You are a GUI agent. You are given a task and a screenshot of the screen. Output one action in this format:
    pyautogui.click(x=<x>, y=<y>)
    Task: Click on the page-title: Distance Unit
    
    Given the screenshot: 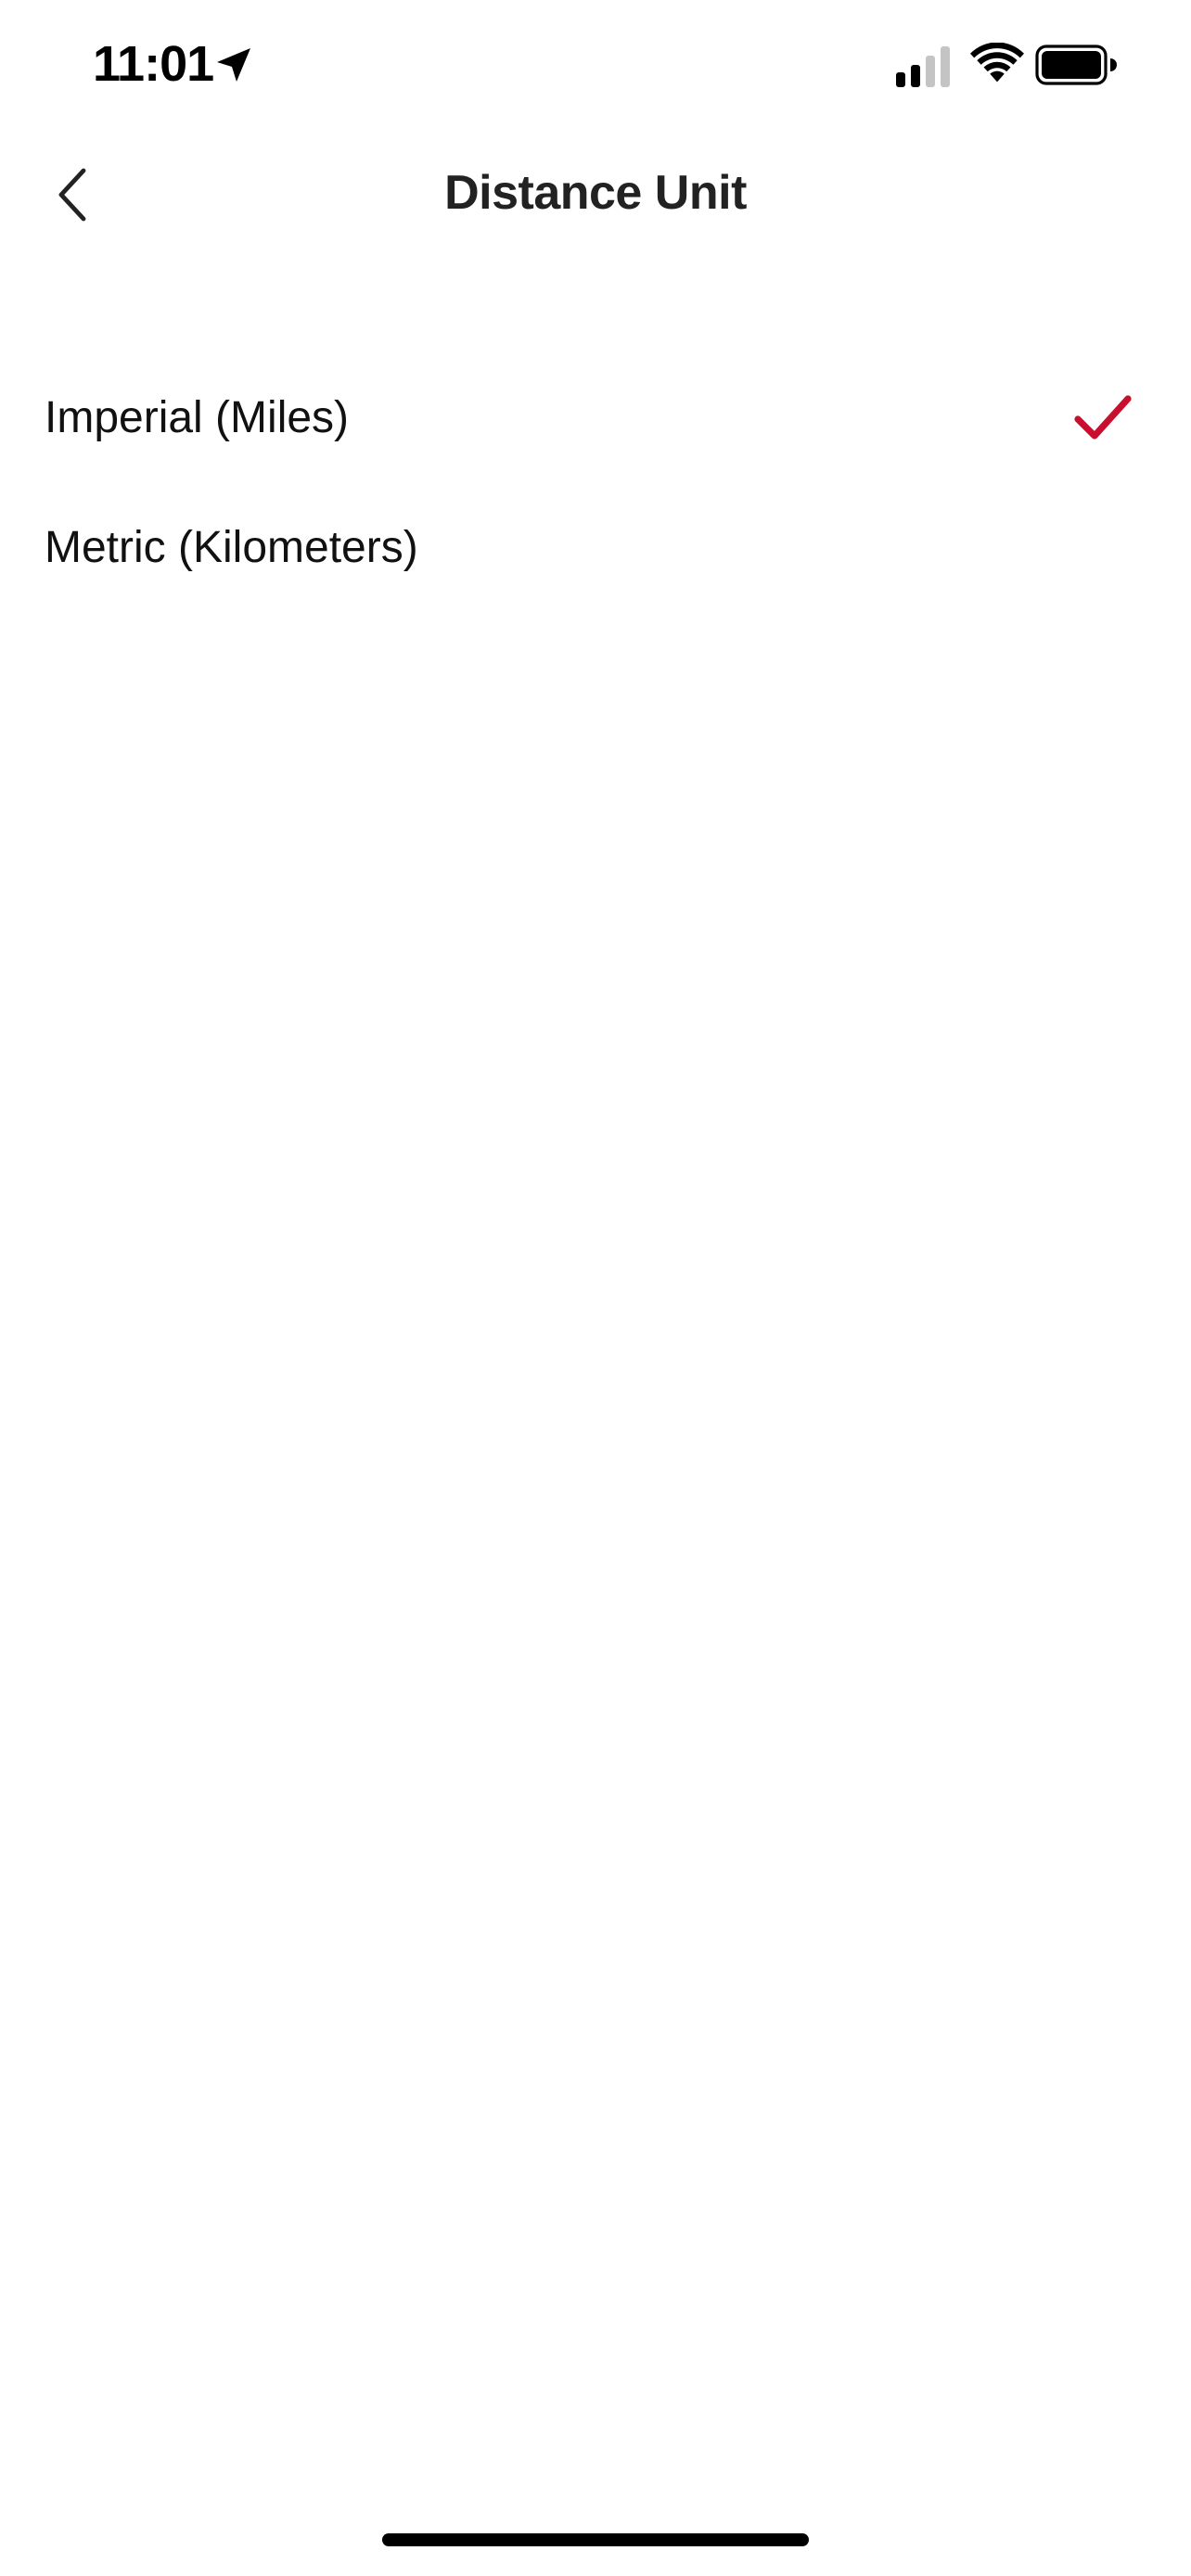 What is the action you would take?
    pyautogui.click(x=595, y=193)
    